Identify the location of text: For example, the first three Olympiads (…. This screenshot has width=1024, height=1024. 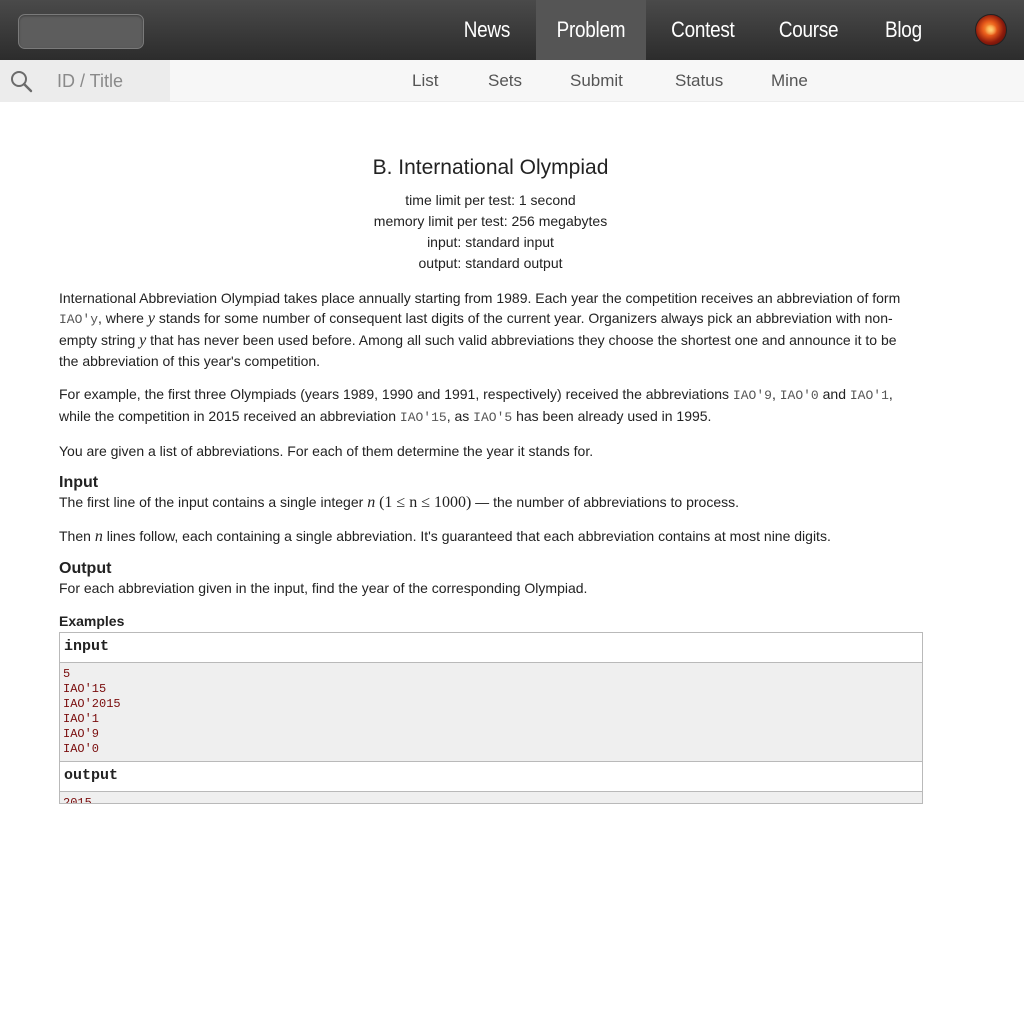
(396, 394).